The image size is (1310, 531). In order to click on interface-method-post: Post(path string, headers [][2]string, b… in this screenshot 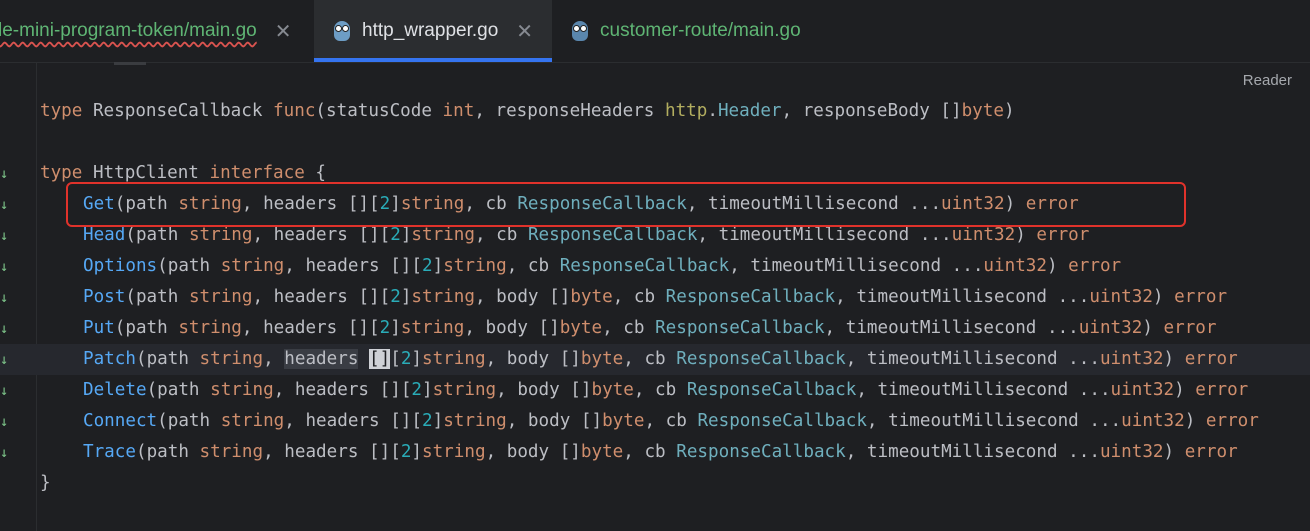, I will do `click(655, 297)`.